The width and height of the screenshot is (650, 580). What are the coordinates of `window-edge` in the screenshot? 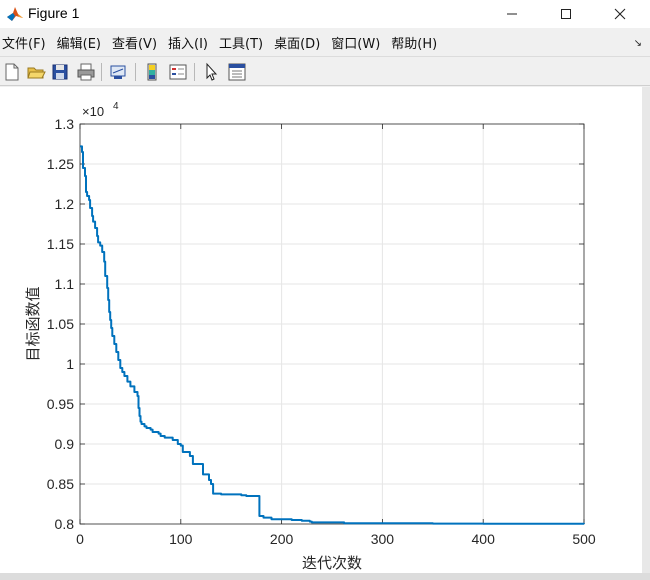 It's located at (646, 330).